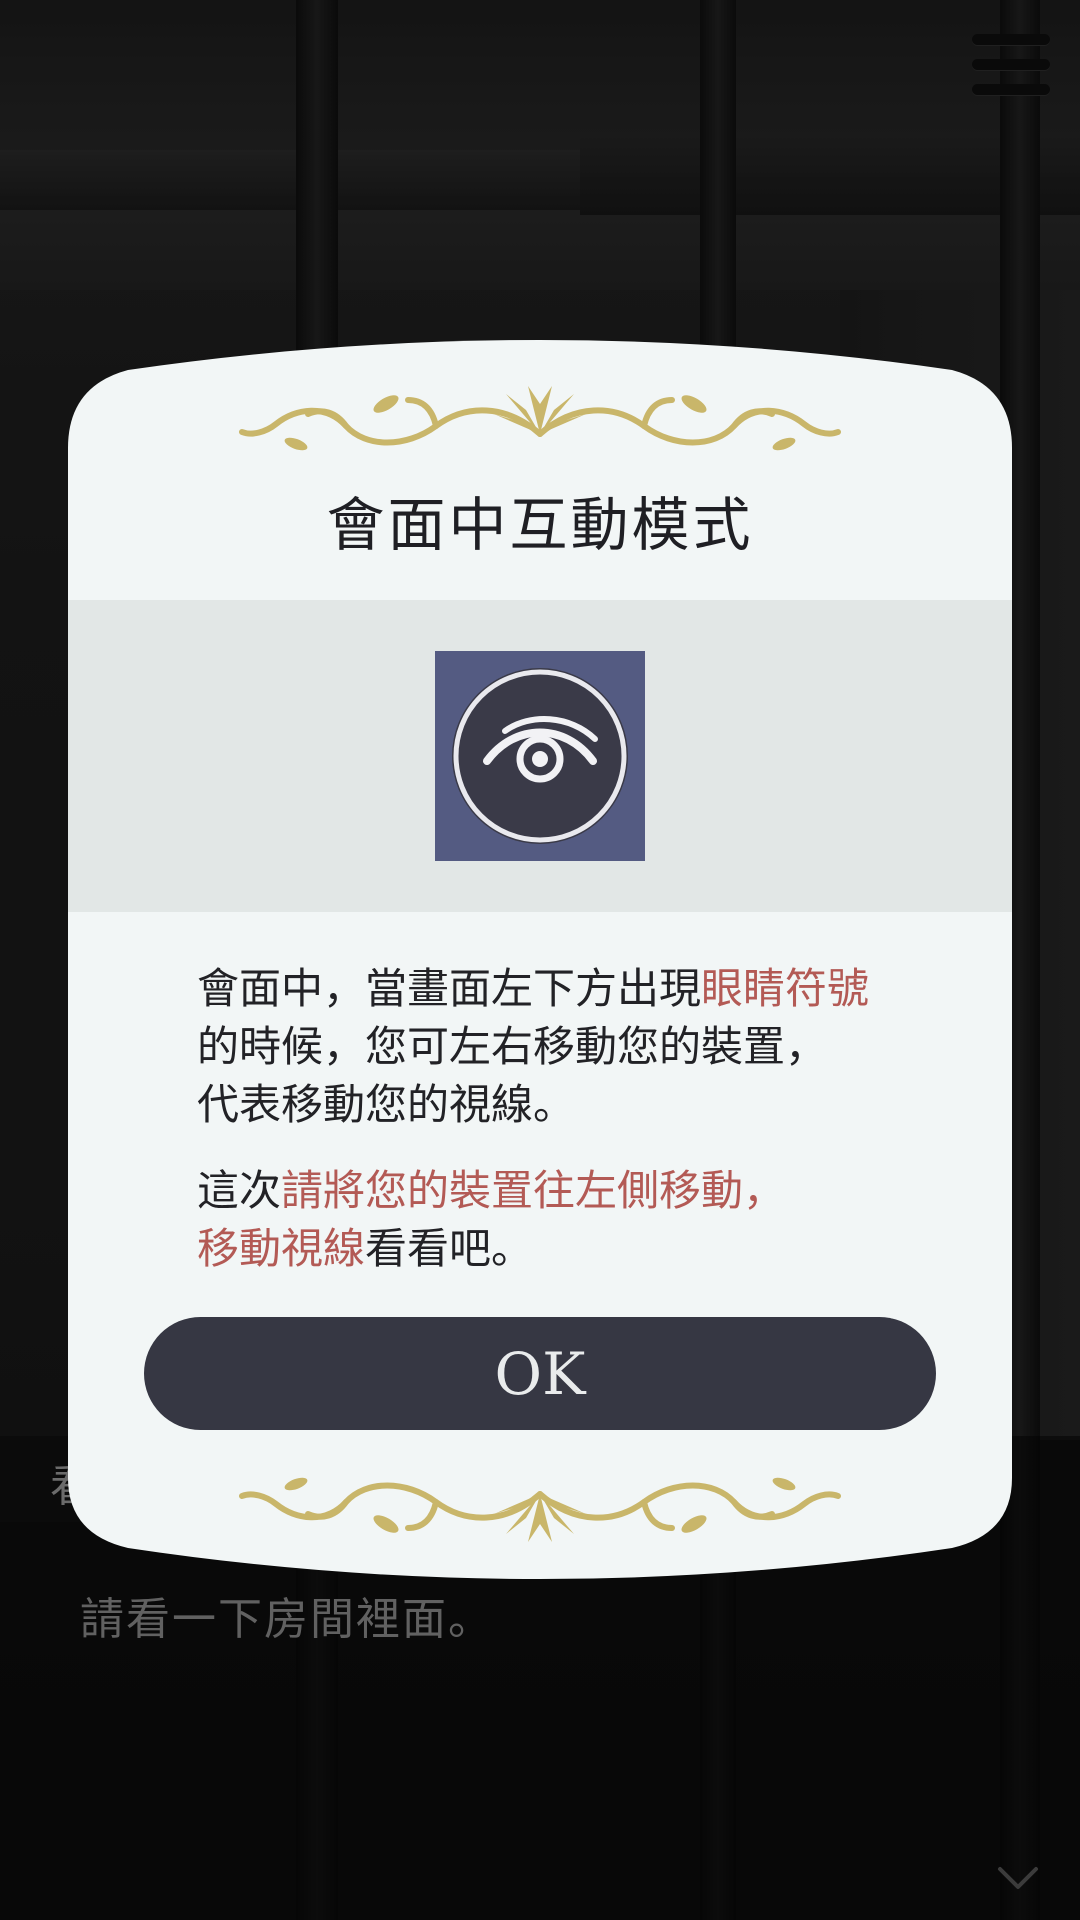  What do you see at coordinates (557, 1220) in the screenshot?
I see `instruction-paragraph: 這次請將您的裝置往左側移動， 移動視線看看吧。` at bounding box center [557, 1220].